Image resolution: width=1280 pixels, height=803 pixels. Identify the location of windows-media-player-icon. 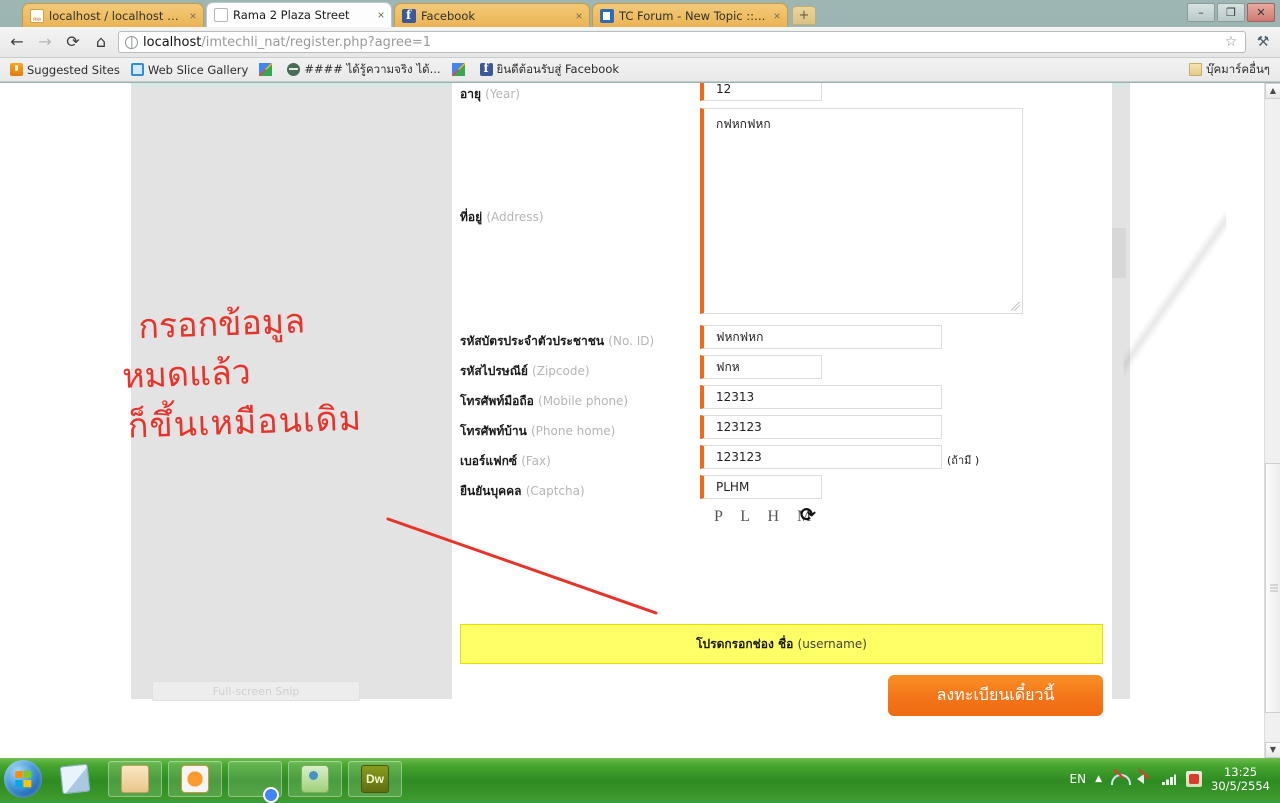
(195, 779).